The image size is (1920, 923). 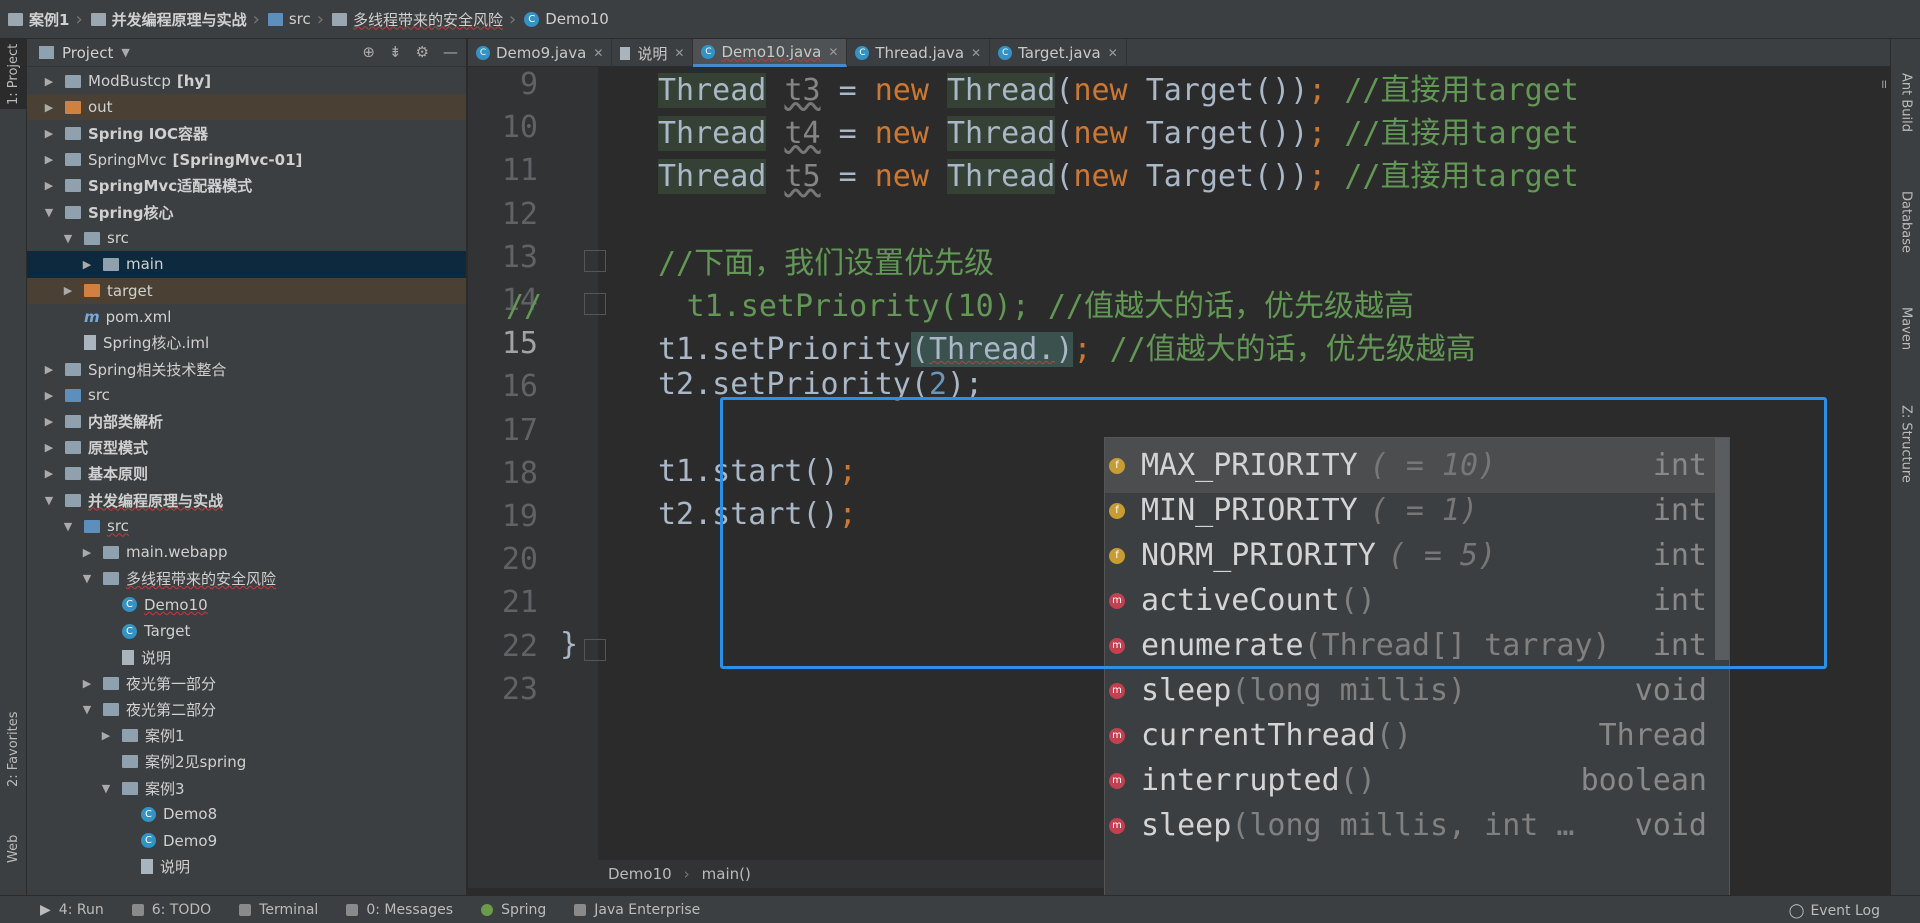 What do you see at coordinates (246, 264) in the screenshot?
I see `tree-node: ▶ main` at bounding box center [246, 264].